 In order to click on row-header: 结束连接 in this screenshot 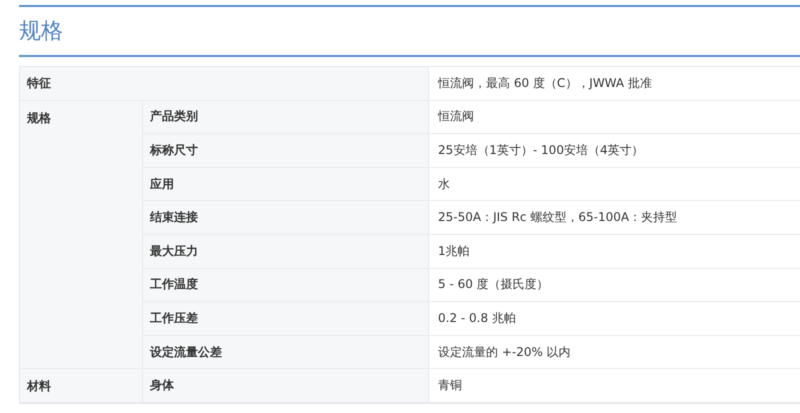, I will do `click(286, 218)`.